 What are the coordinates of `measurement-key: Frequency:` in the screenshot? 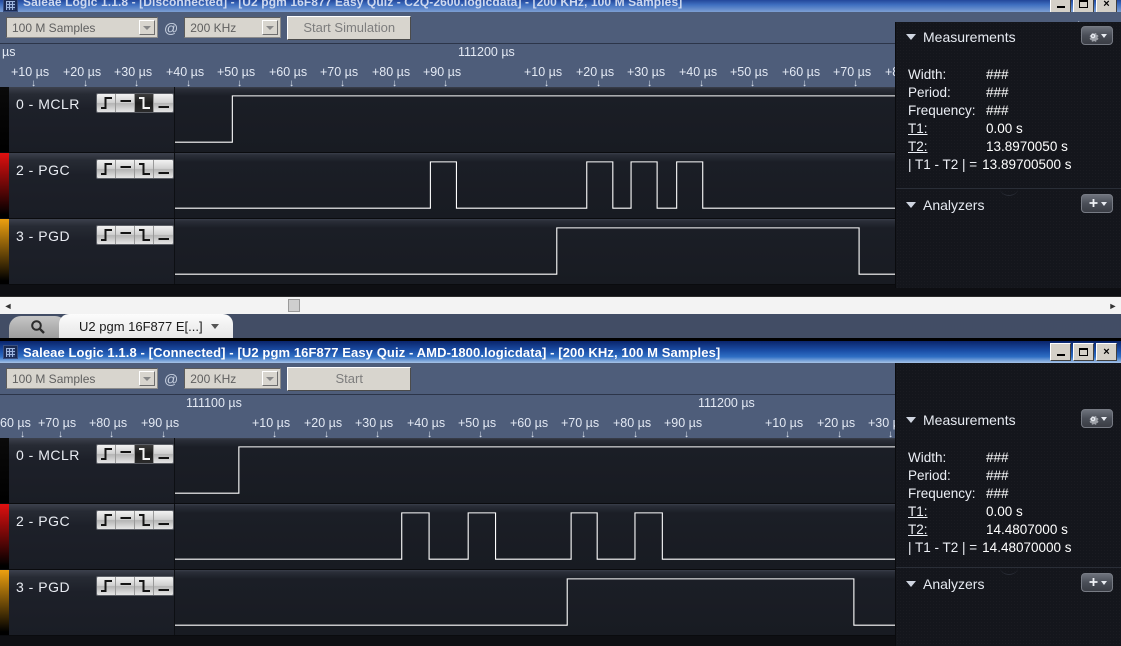 It's located at (942, 110).